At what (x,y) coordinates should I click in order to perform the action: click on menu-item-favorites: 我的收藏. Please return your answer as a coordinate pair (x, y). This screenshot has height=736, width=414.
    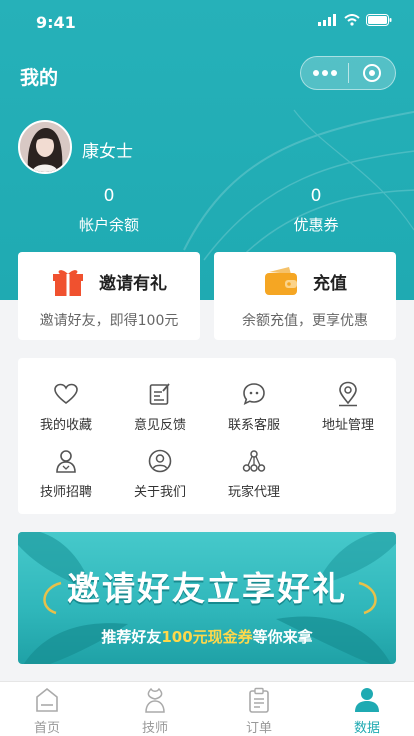
    Looking at the image, I should click on (66, 406).